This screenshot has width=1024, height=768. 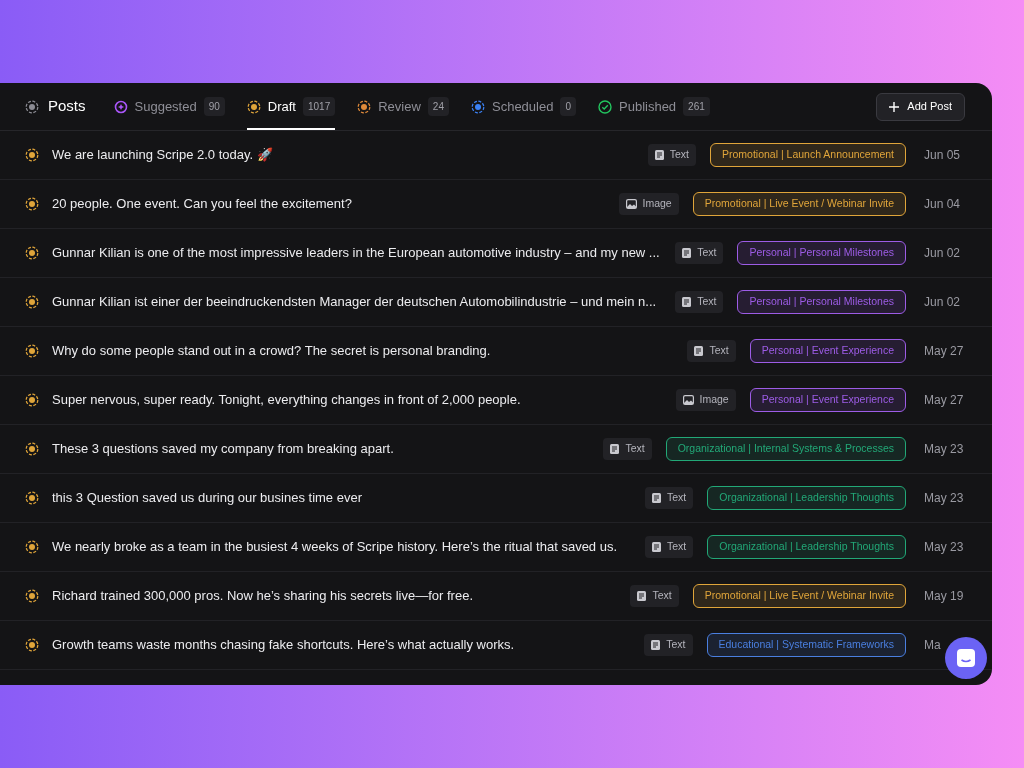 I want to click on status-tab: Review 24, so click(x=403, y=106).